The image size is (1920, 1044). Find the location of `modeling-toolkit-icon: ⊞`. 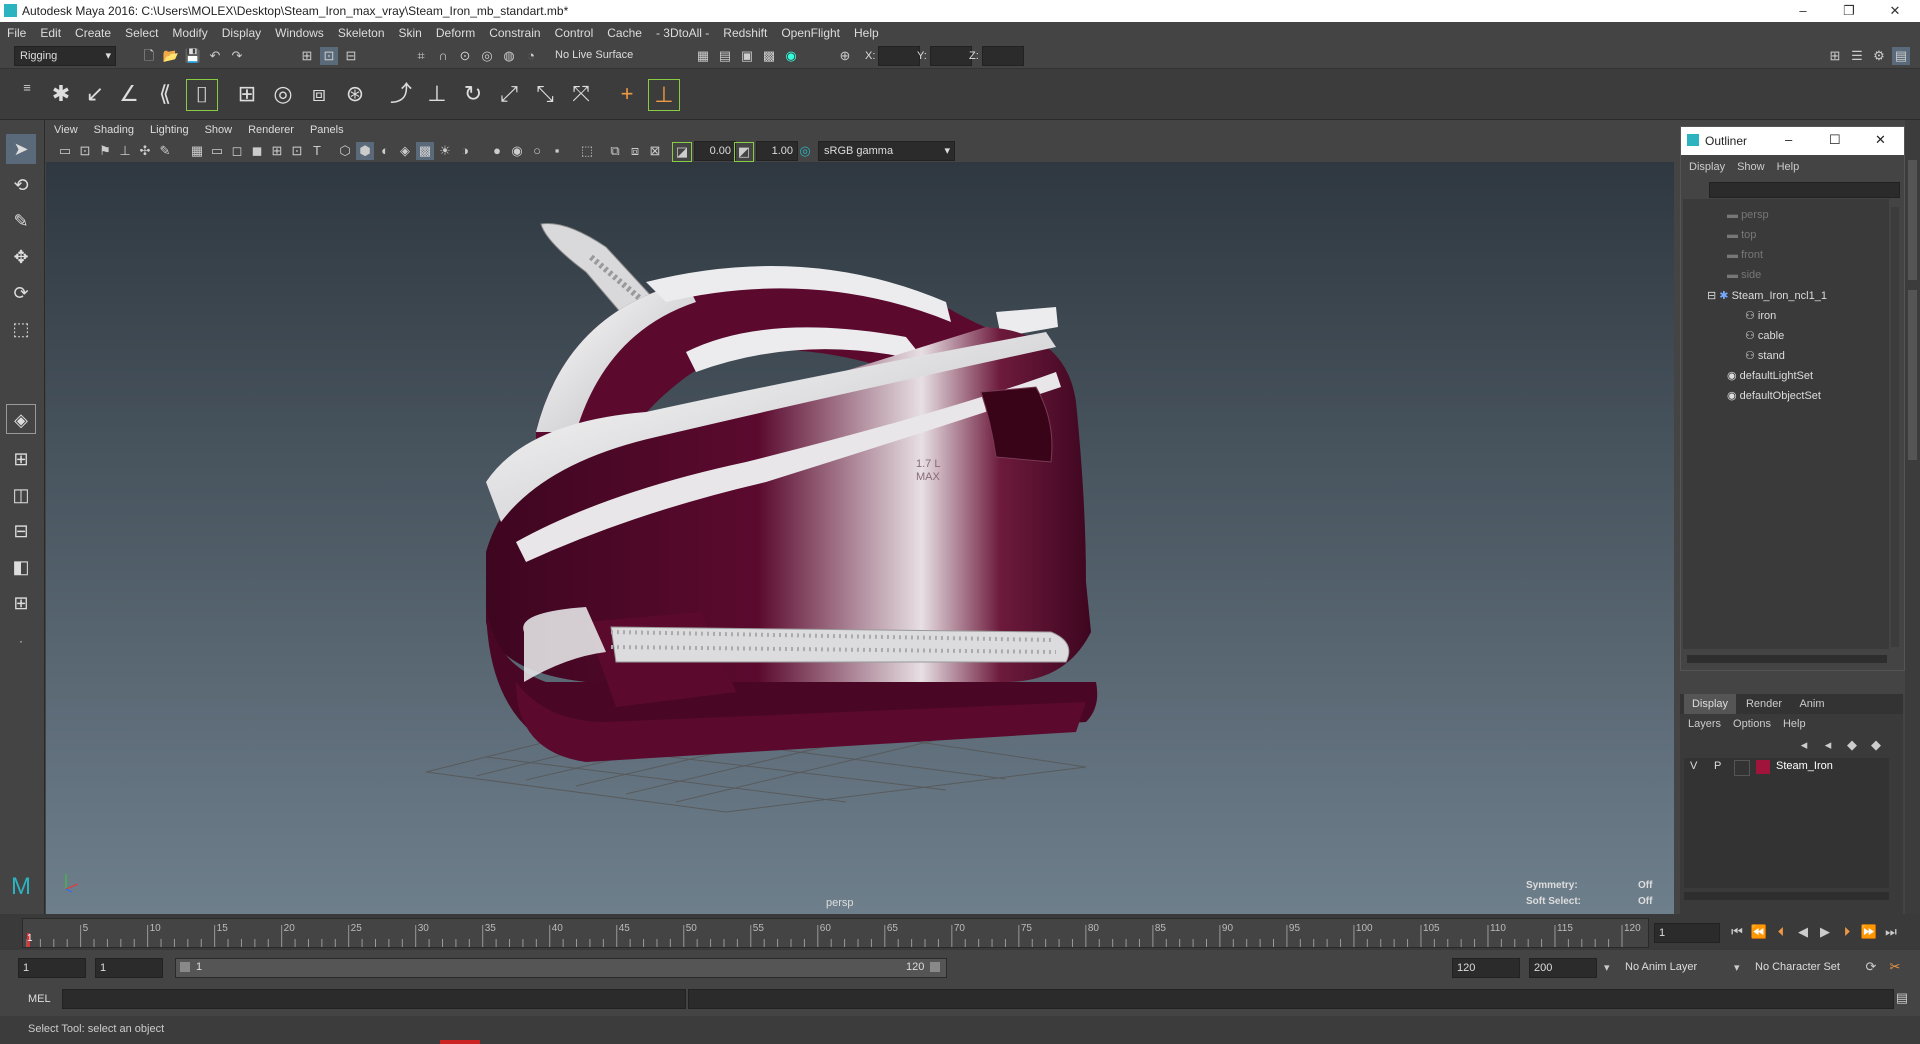

modeling-toolkit-icon: ⊞ is located at coordinates (1835, 56).